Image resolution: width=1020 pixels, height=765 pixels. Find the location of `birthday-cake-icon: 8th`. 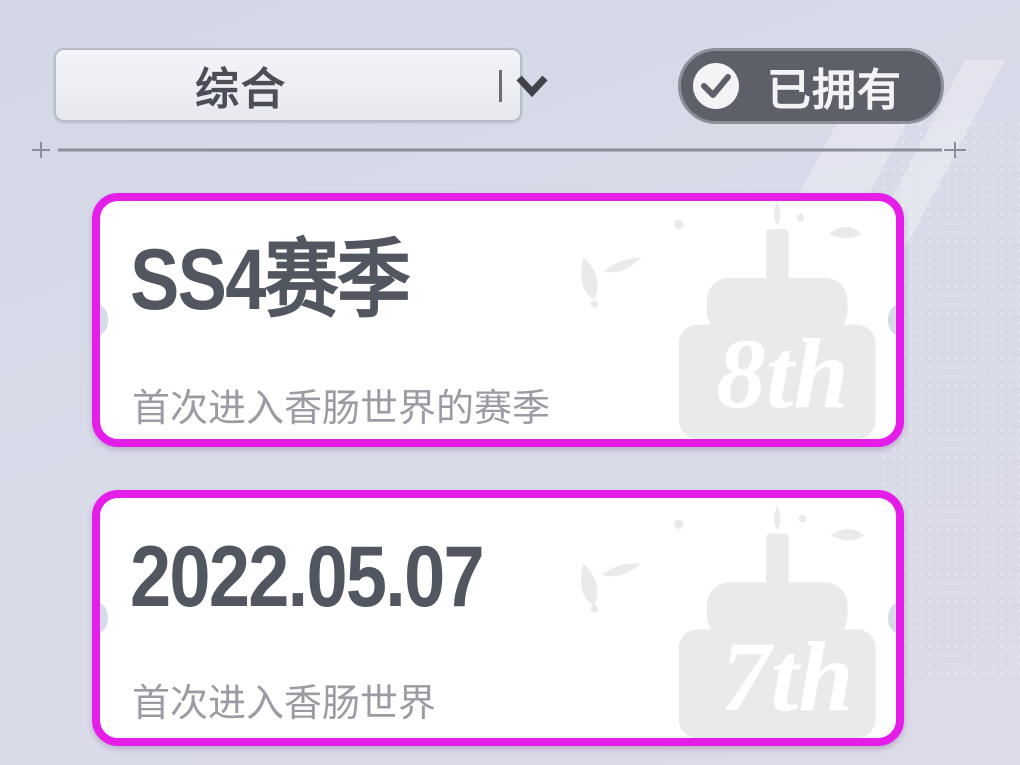

birthday-cake-icon: 8th is located at coordinates (728, 320).